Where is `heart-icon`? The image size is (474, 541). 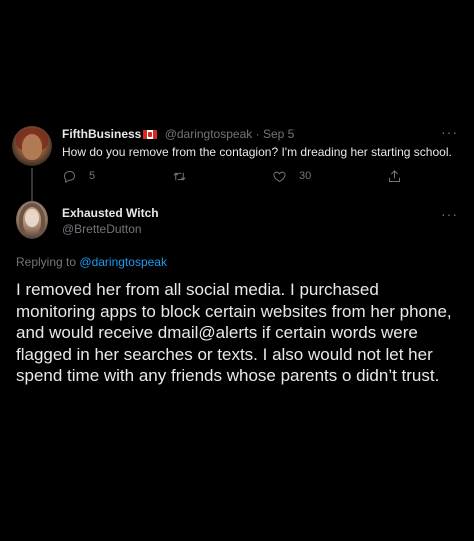
heart-icon is located at coordinates (279, 176).